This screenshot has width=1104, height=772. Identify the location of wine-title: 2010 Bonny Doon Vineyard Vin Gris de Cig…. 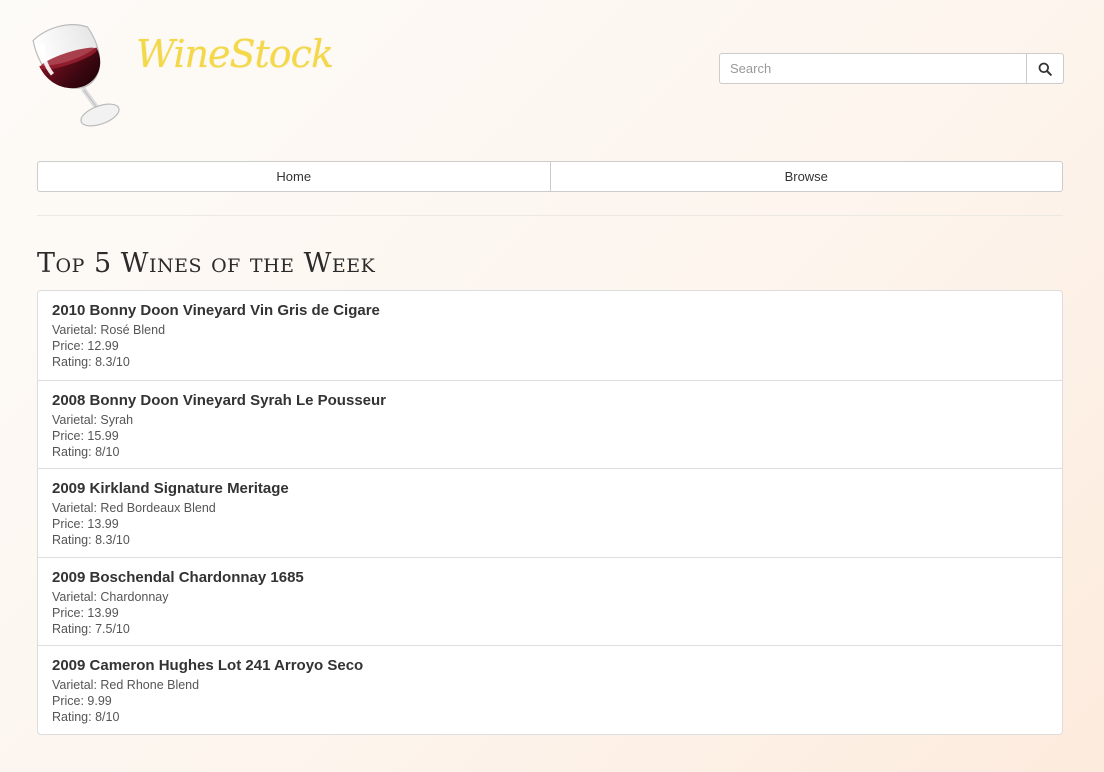
(550, 310).